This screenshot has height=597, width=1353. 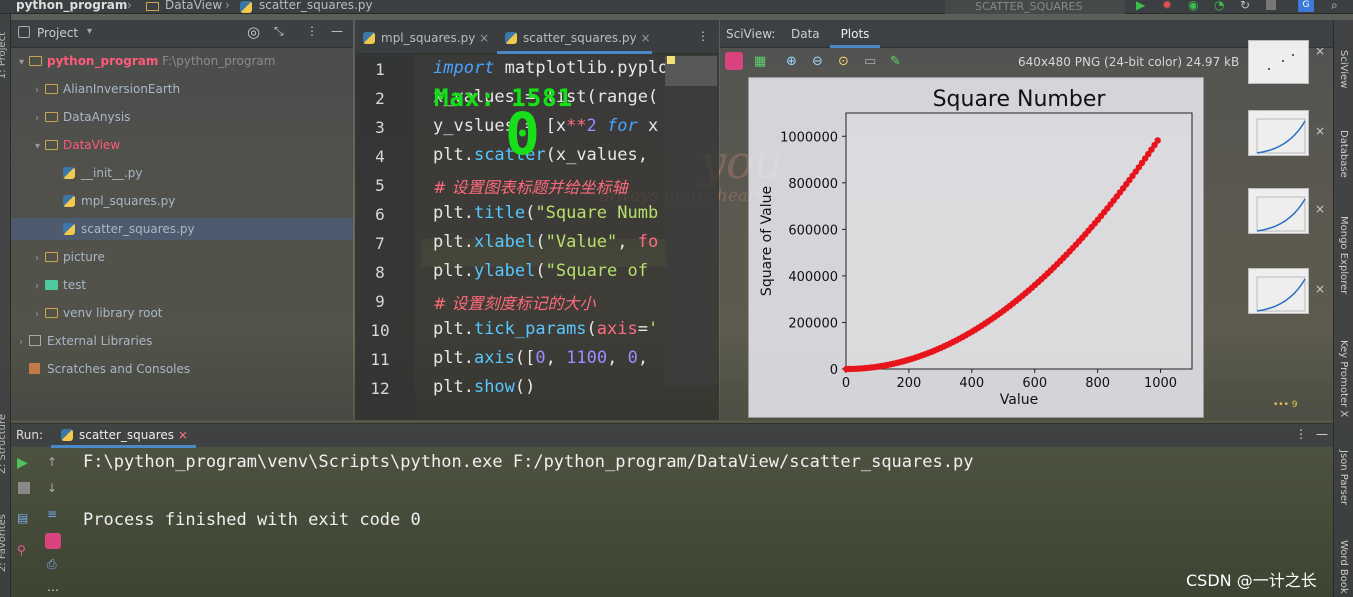 I want to click on locate-icon: ◎, so click(x=253, y=32).